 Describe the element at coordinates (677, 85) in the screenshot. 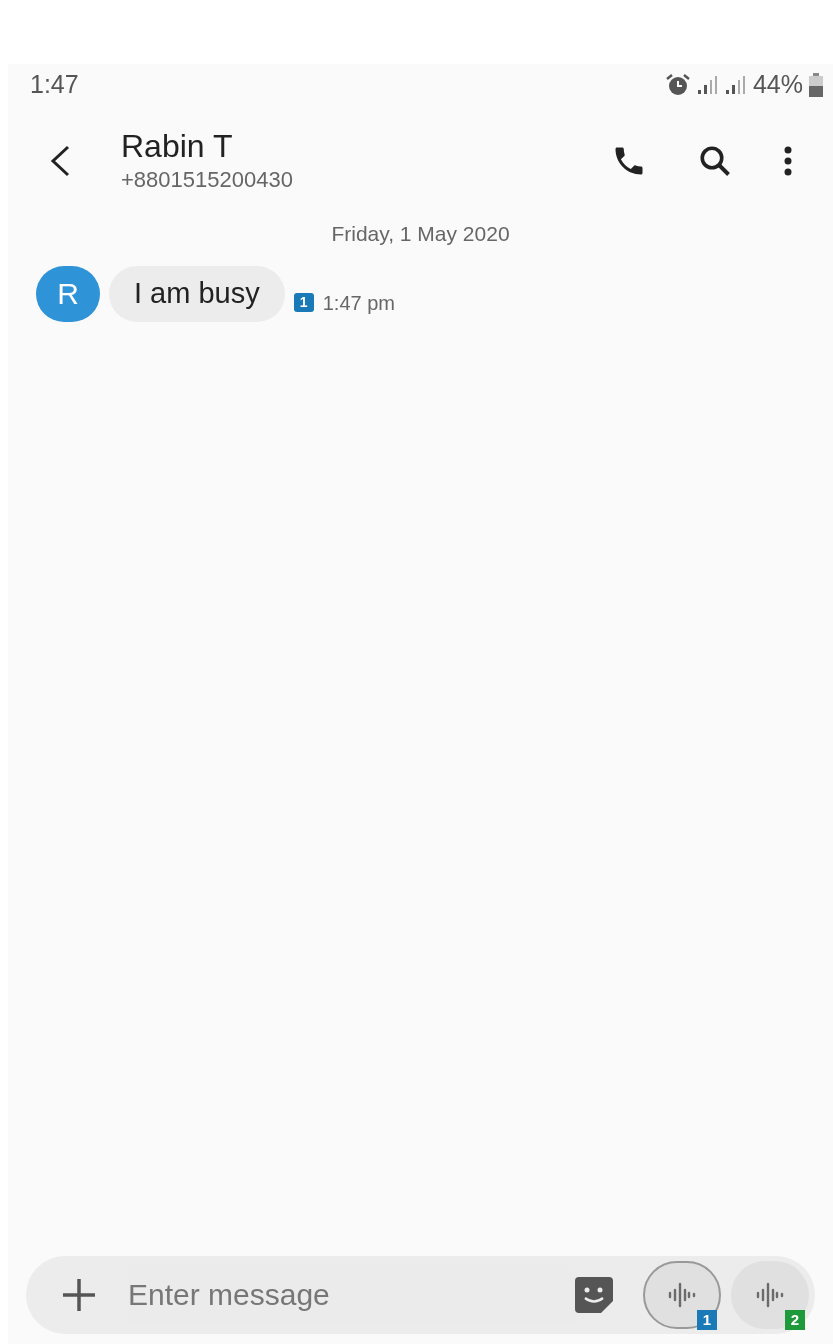

I see `alarm-icon` at that location.